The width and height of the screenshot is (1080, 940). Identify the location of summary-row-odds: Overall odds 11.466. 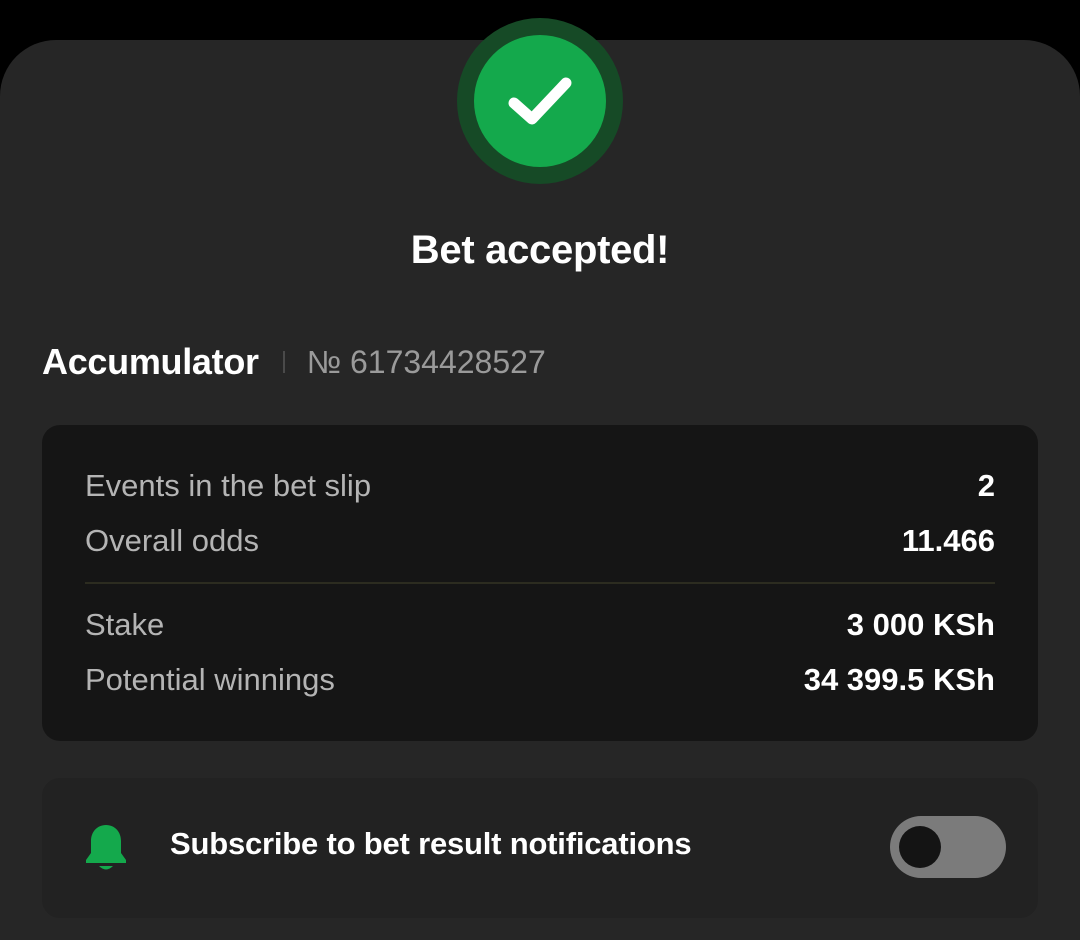
(540, 541).